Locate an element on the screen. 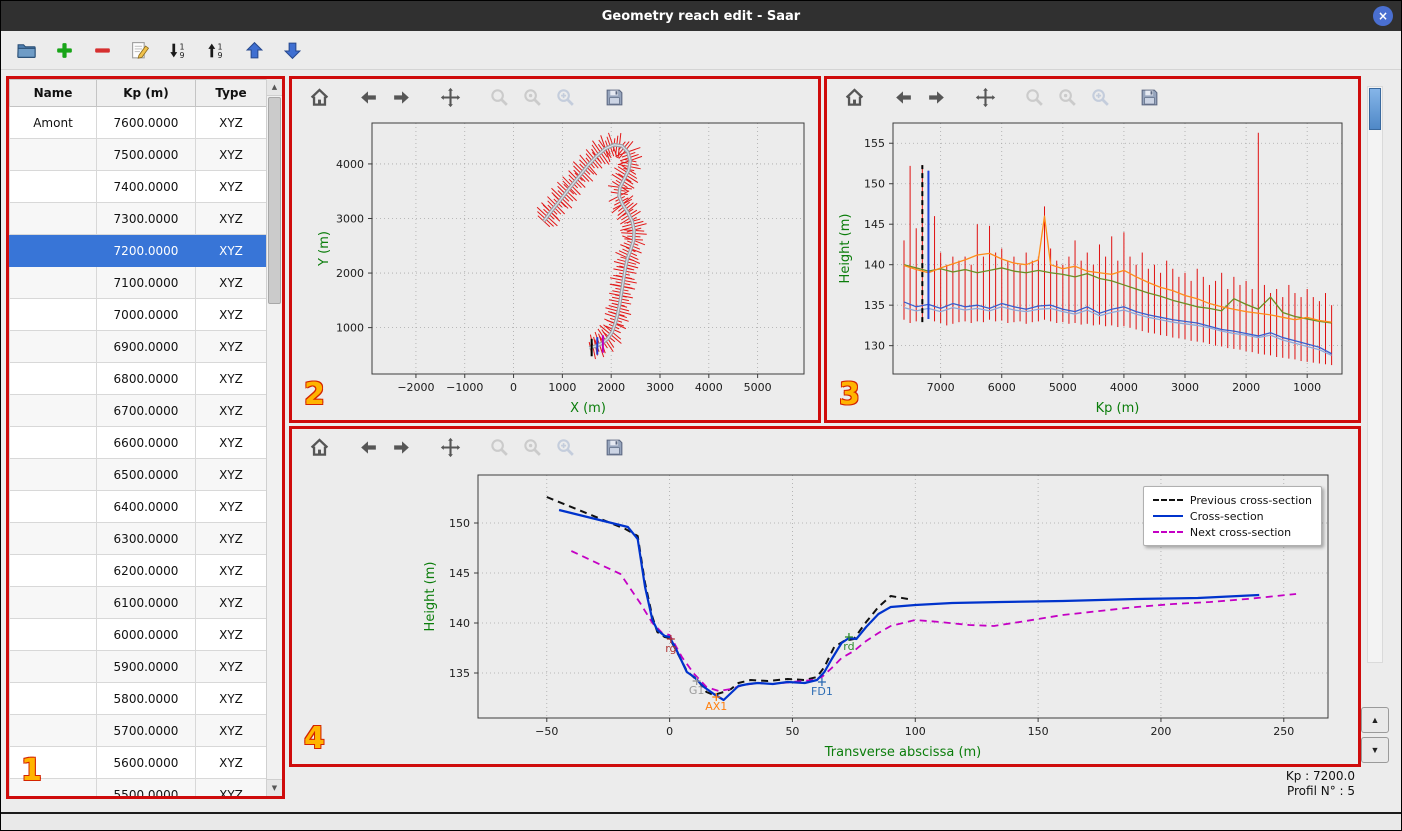  table-cell: 7400.0000 is located at coordinates (146, 186).